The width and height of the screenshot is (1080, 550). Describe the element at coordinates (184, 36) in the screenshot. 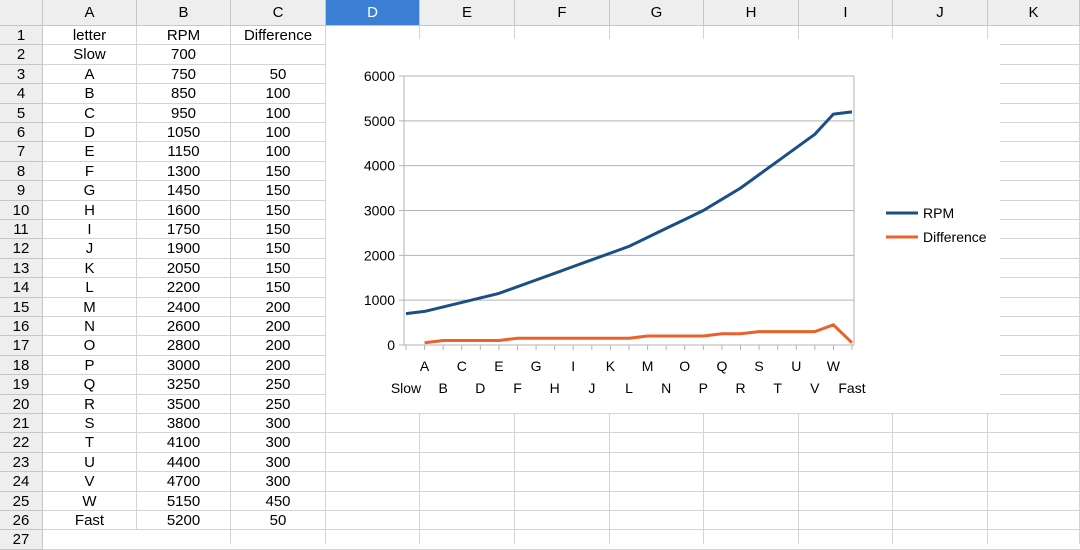

I see `cell-b1: RPM` at that location.